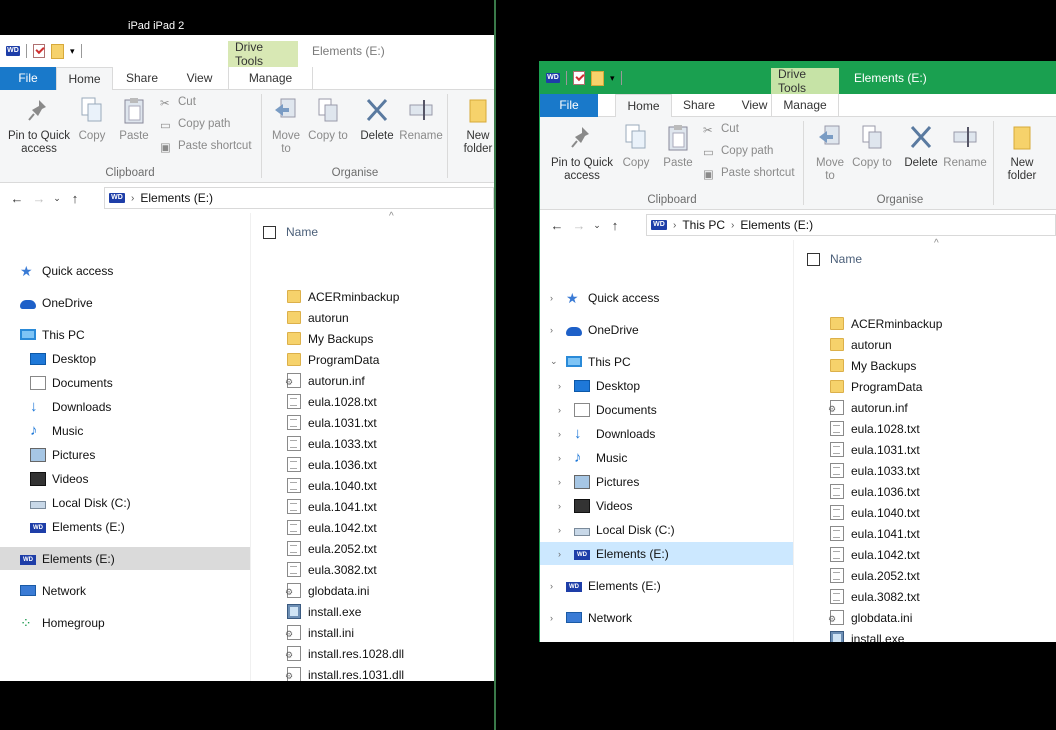 The height and width of the screenshot is (730, 1056). What do you see at coordinates (125, 270) in the screenshot?
I see `nav-item: ★ Quick access` at bounding box center [125, 270].